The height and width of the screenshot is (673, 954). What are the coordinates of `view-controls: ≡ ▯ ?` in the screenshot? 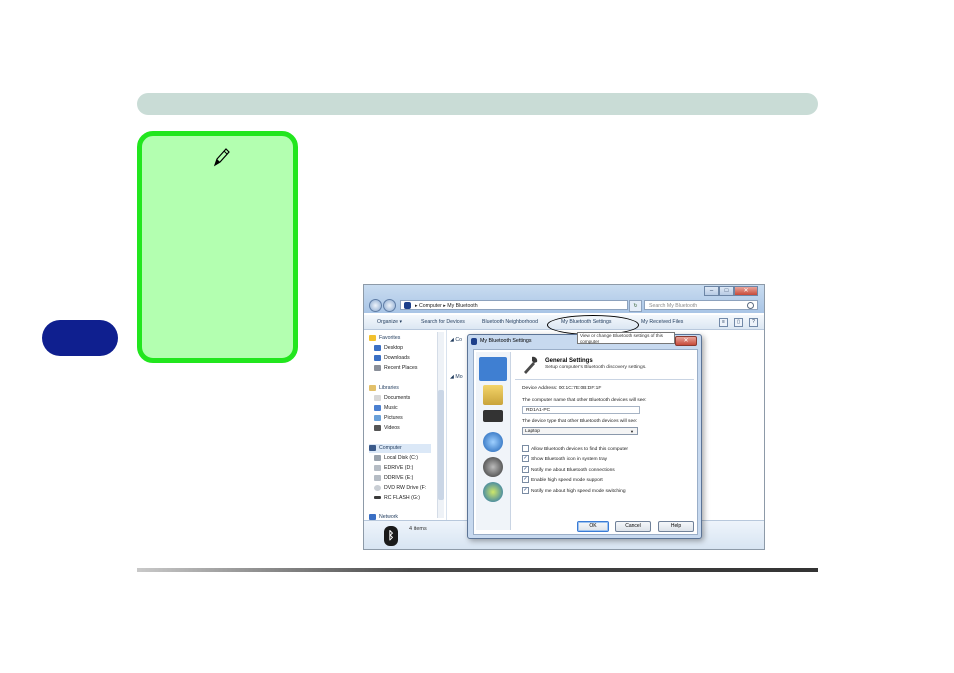 It's located at (735, 322).